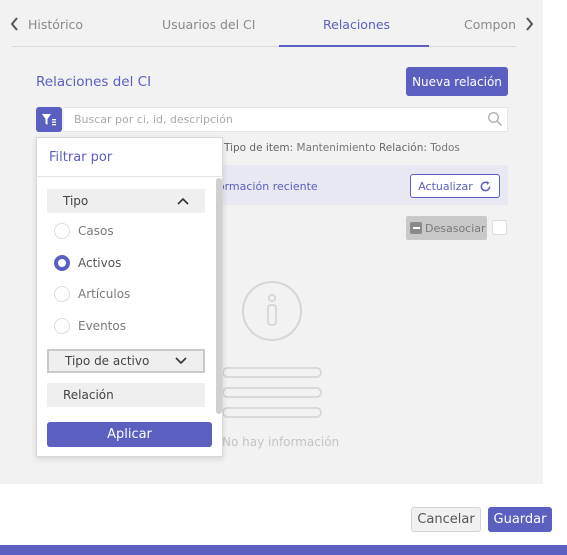 The image size is (567, 555). What do you see at coordinates (272, 349) in the screenshot?
I see `empty-state-illustration` at bounding box center [272, 349].